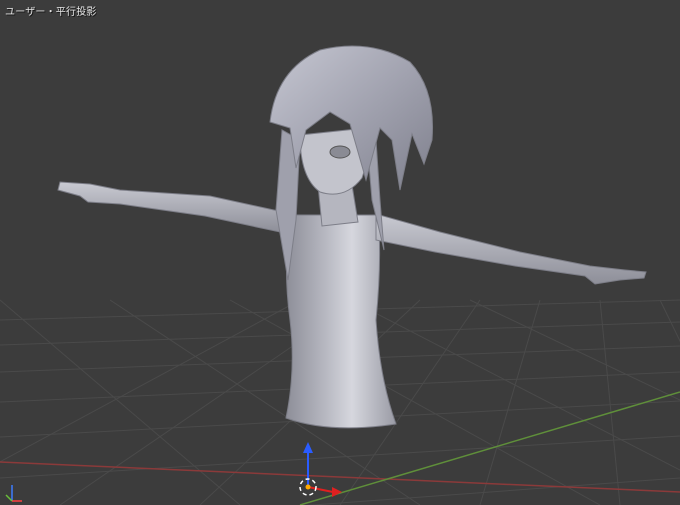  I want to click on transform-gizmo, so click(320, 469).